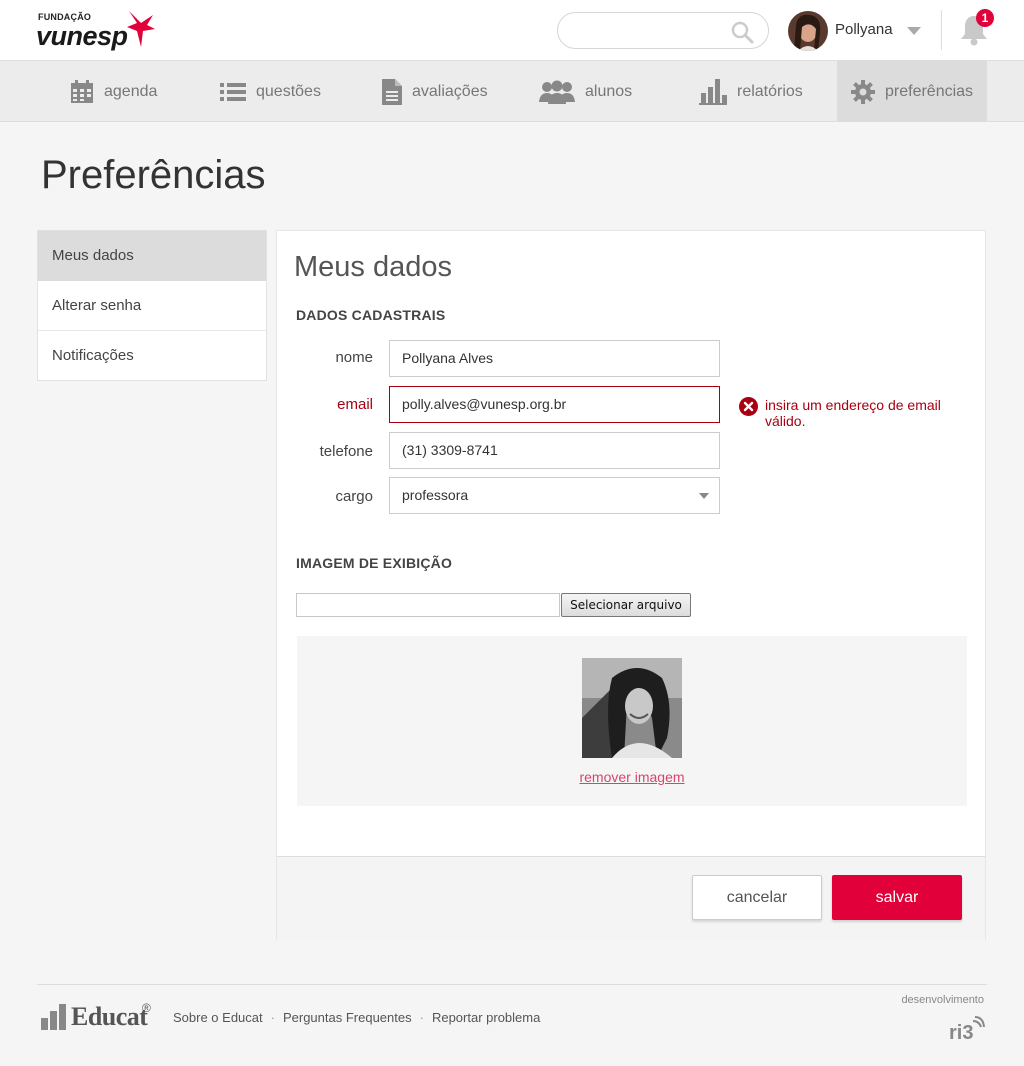  Describe the element at coordinates (218, 1017) in the screenshot. I see `footer-link-about: Sobre o Educat` at that location.